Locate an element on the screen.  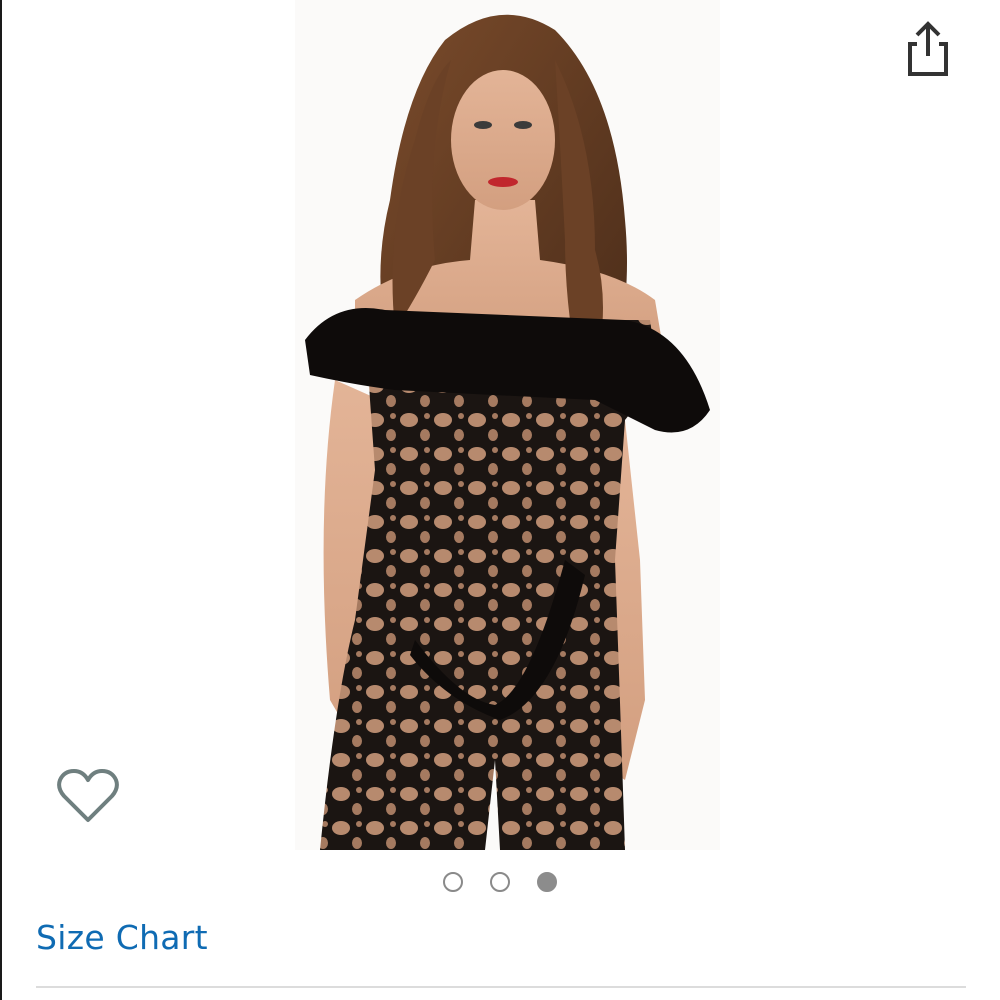
left-edge-border is located at coordinates (1, 500).